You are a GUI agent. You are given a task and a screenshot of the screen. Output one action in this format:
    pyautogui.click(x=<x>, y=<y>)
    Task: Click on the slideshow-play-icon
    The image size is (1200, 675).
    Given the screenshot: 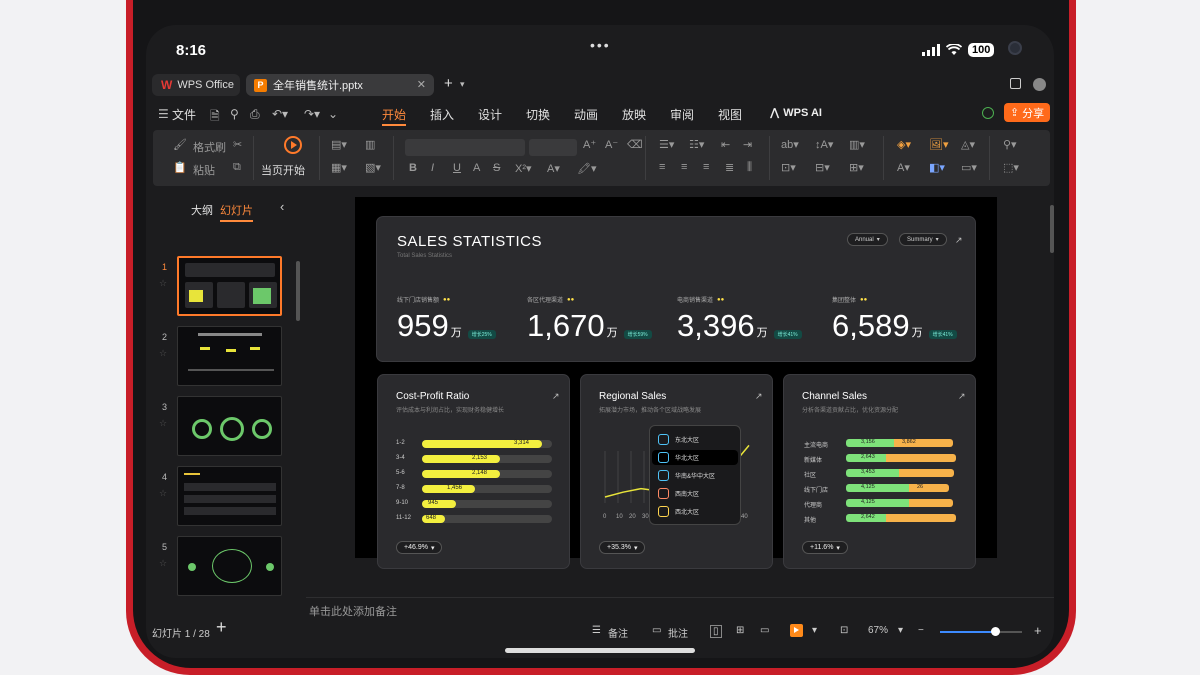 What is the action you would take?
    pyautogui.click(x=796, y=630)
    